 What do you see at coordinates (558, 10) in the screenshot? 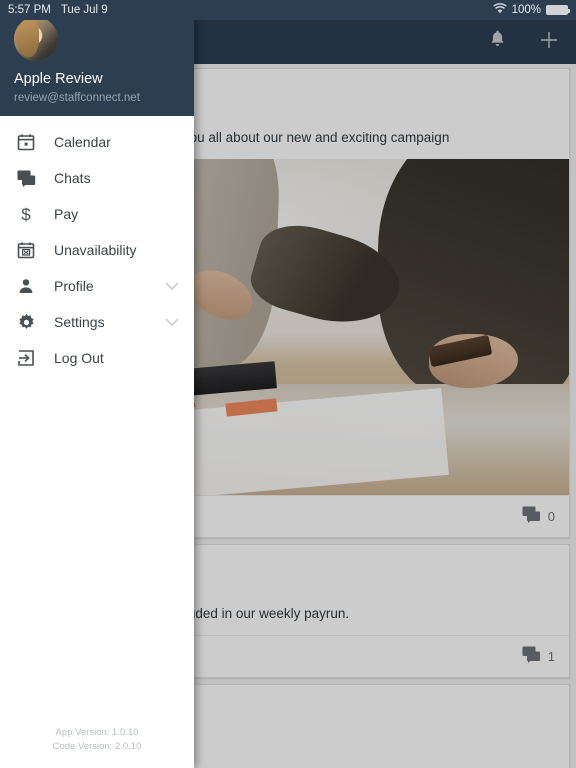
I see `battery-full-icon` at bounding box center [558, 10].